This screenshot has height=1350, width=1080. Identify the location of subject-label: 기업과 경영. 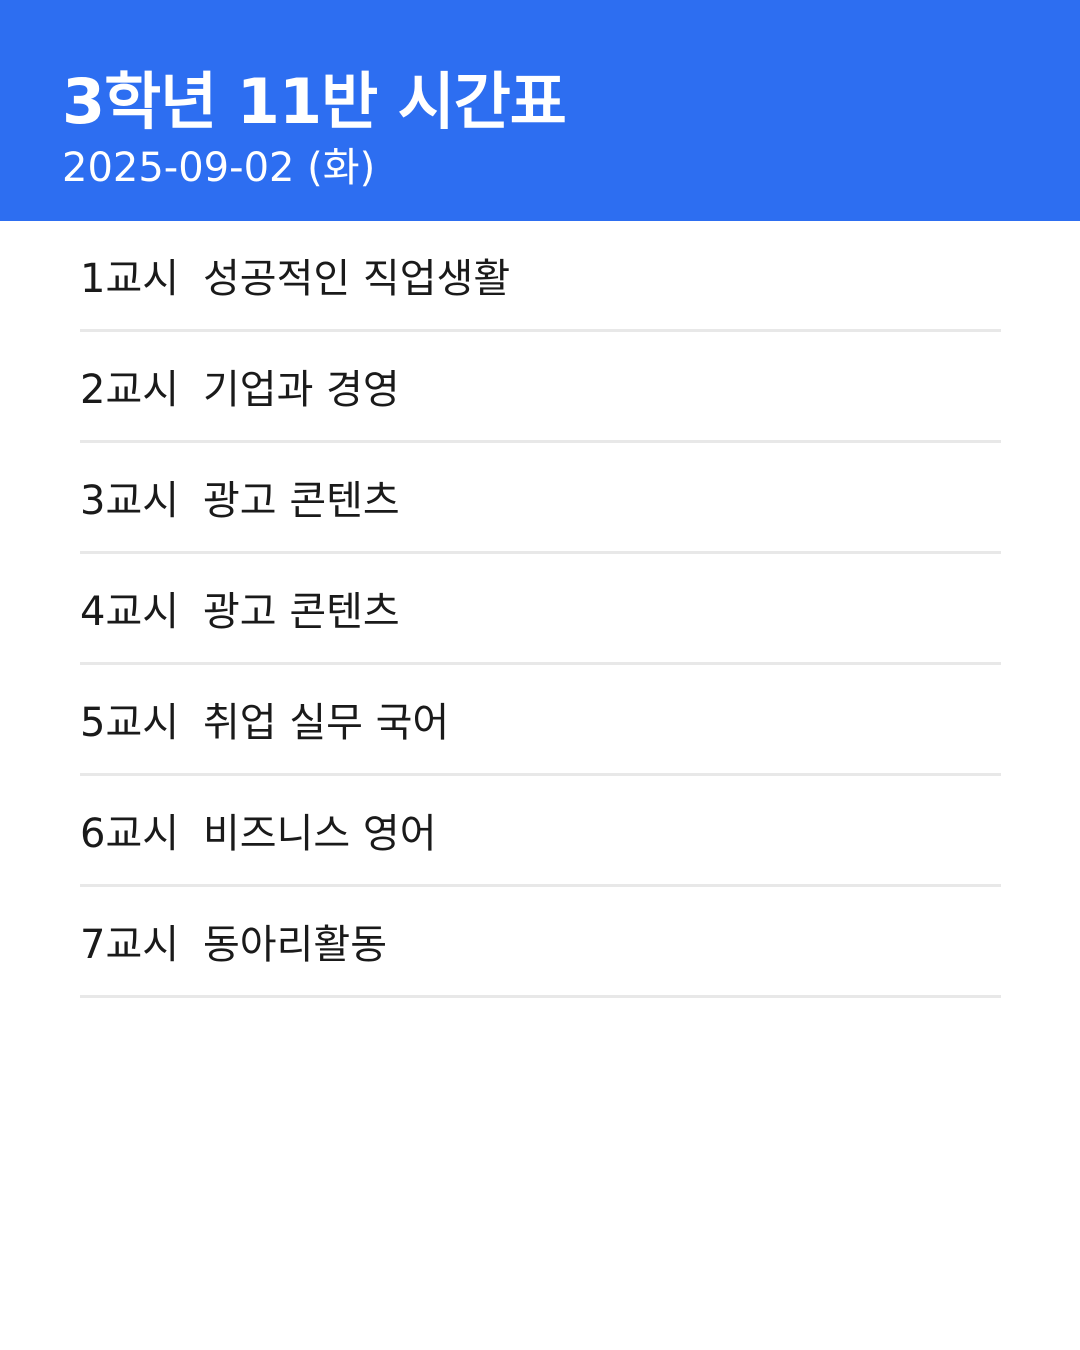
(301, 390).